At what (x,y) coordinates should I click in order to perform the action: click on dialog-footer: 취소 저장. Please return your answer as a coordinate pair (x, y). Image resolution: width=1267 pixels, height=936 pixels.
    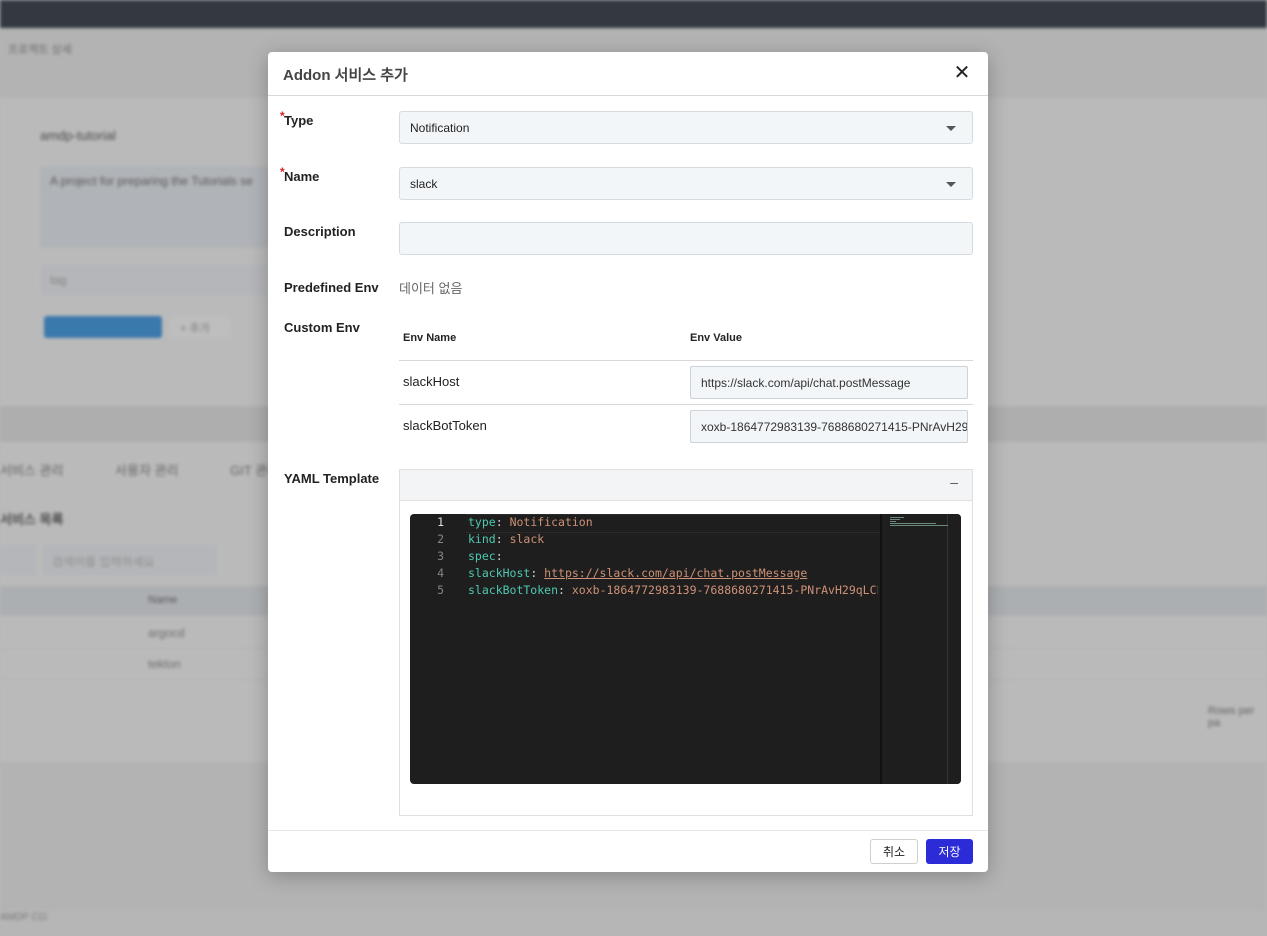
    Looking at the image, I should click on (628, 851).